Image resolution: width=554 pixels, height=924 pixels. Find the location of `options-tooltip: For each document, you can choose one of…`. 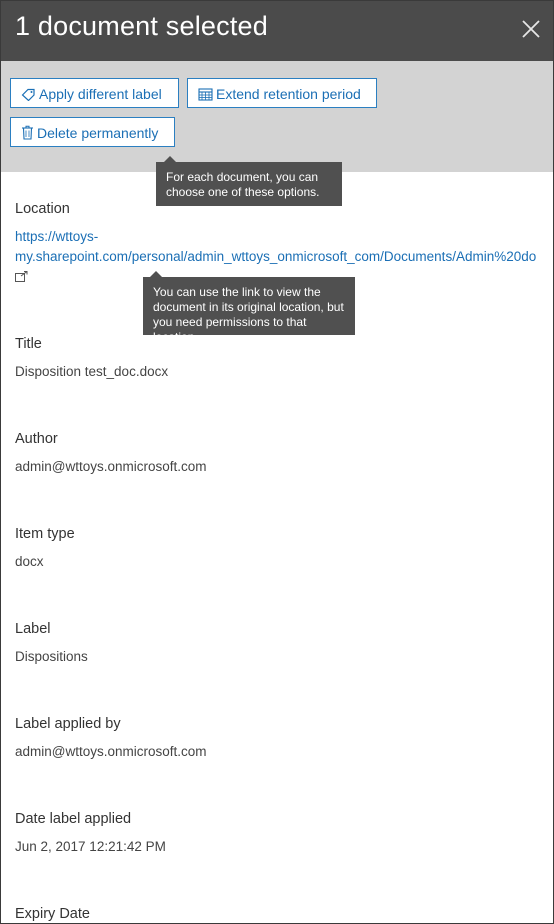

options-tooltip: For each document, you can choose one of… is located at coordinates (249, 181).